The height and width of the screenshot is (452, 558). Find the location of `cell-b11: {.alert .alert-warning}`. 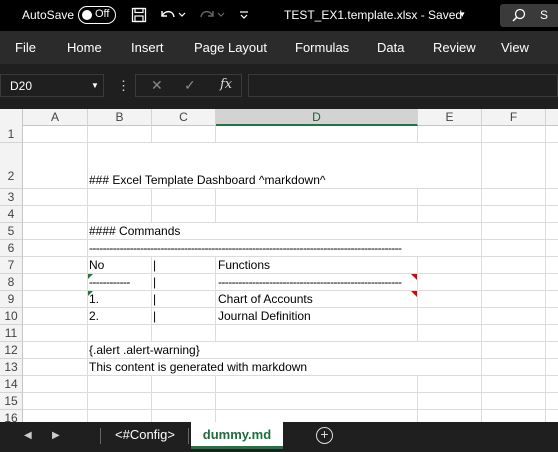

cell-b11: {.alert .alert-warning} is located at coordinates (144, 350).